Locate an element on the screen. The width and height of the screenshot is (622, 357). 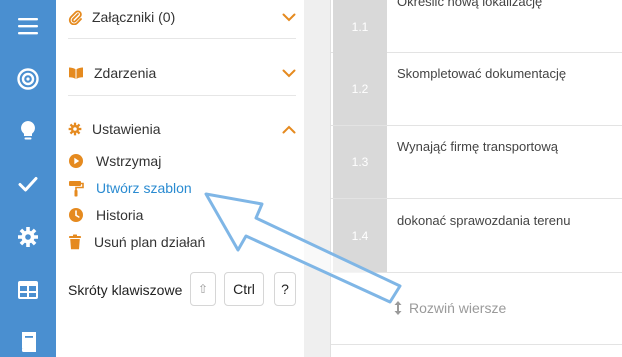
paperclip-icon is located at coordinates (75, 17).